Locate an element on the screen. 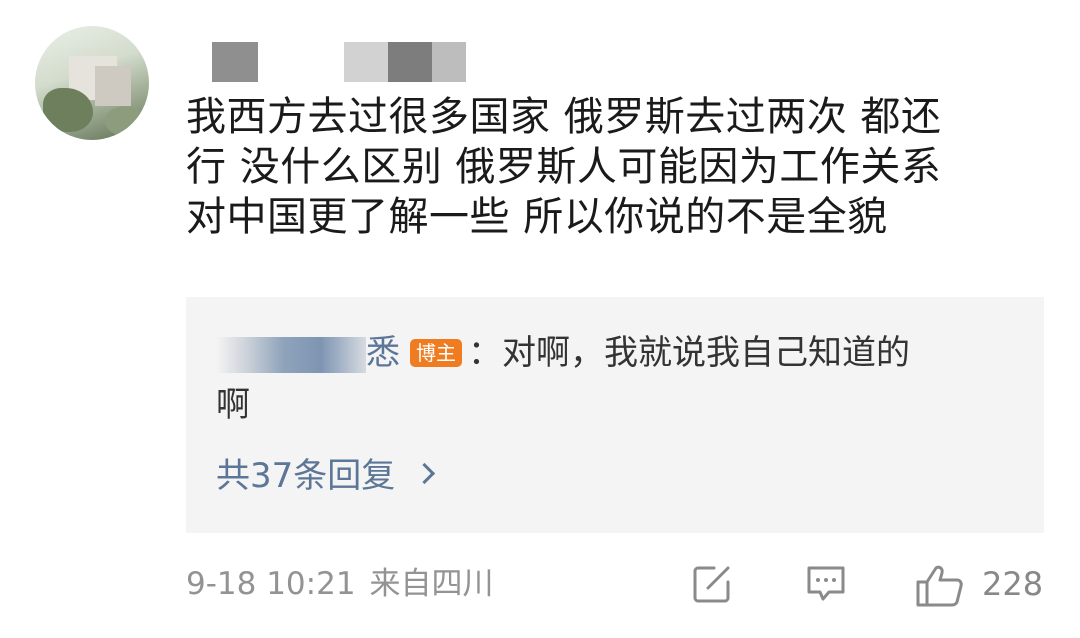 Image resolution: width=1080 pixels, height=638 pixels. like-count: 228 is located at coordinates (1013, 584).